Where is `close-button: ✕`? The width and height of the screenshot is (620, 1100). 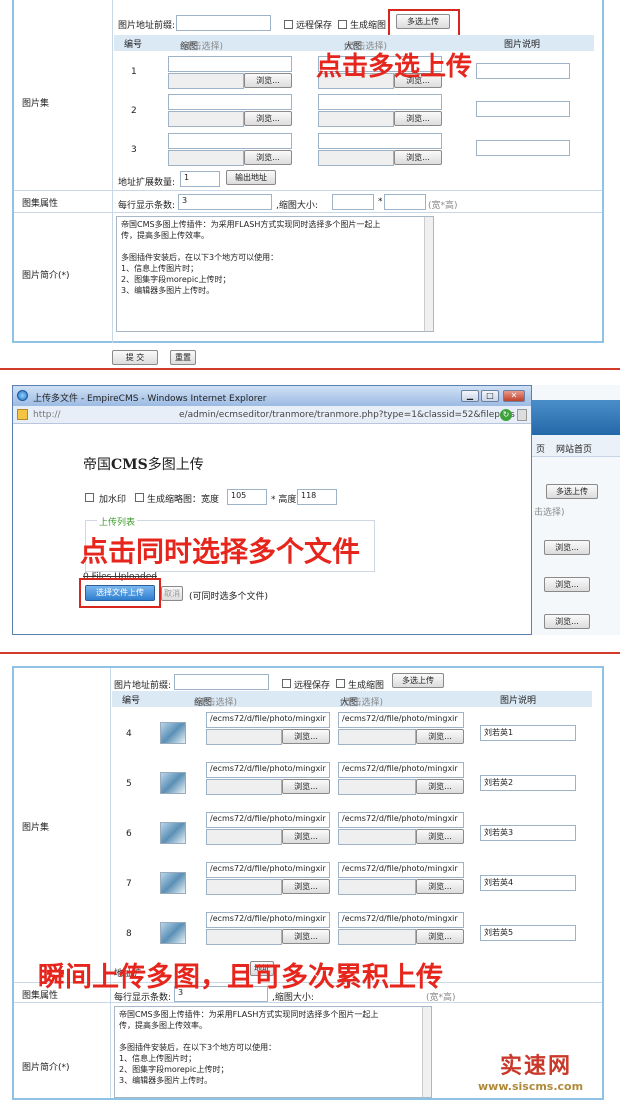
close-button: ✕ is located at coordinates (514, 396).